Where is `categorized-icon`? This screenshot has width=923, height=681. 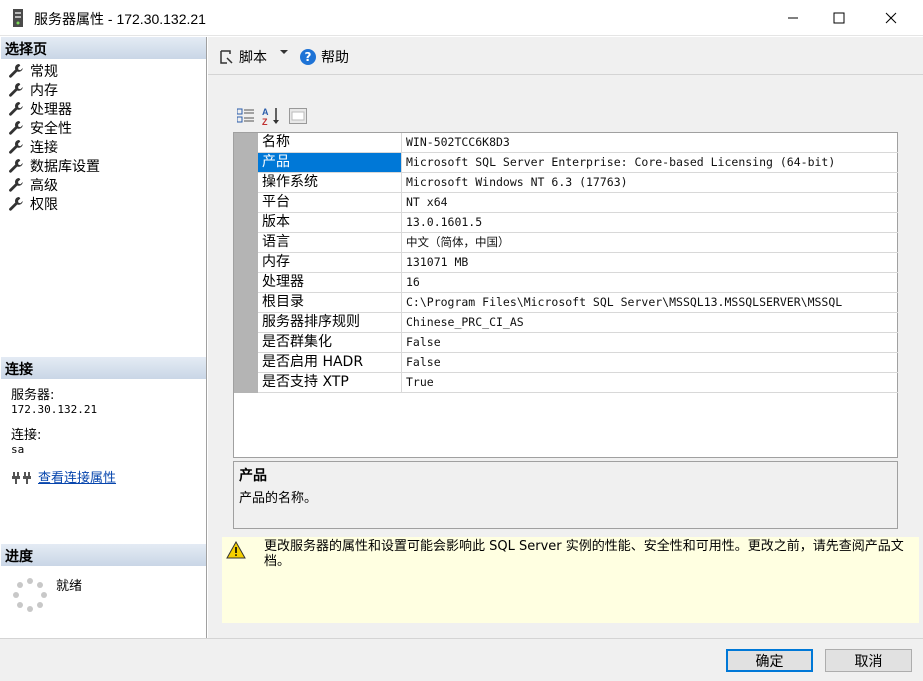 categorized-icon is located at coordinates (245, 115).